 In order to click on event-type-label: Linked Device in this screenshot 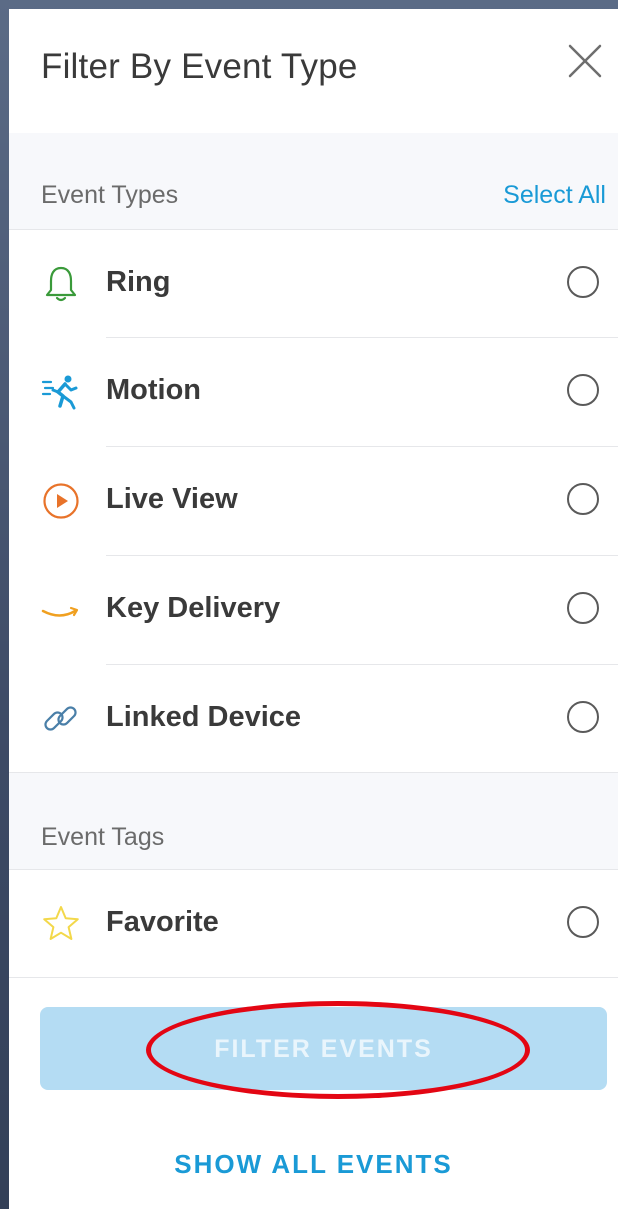, I will do `click(204, 717)`.